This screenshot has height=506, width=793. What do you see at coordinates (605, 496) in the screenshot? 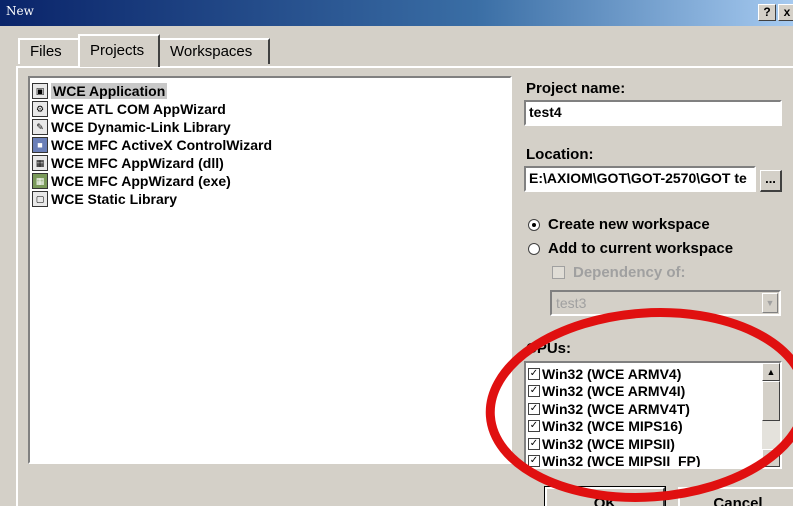
I see `ok-button: OK` at bounding box center [605, 496].